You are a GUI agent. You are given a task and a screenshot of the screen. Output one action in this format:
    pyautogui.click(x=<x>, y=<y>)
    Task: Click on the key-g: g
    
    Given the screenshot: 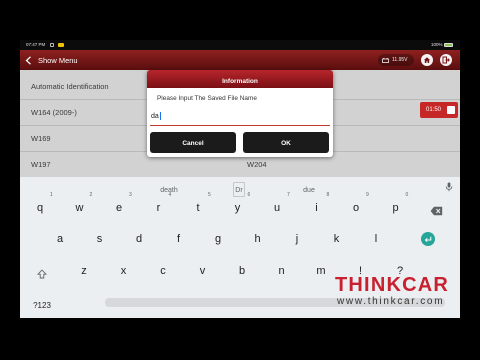 What is the action you would take?
    pyautogui.click(x=218, y=239)
    